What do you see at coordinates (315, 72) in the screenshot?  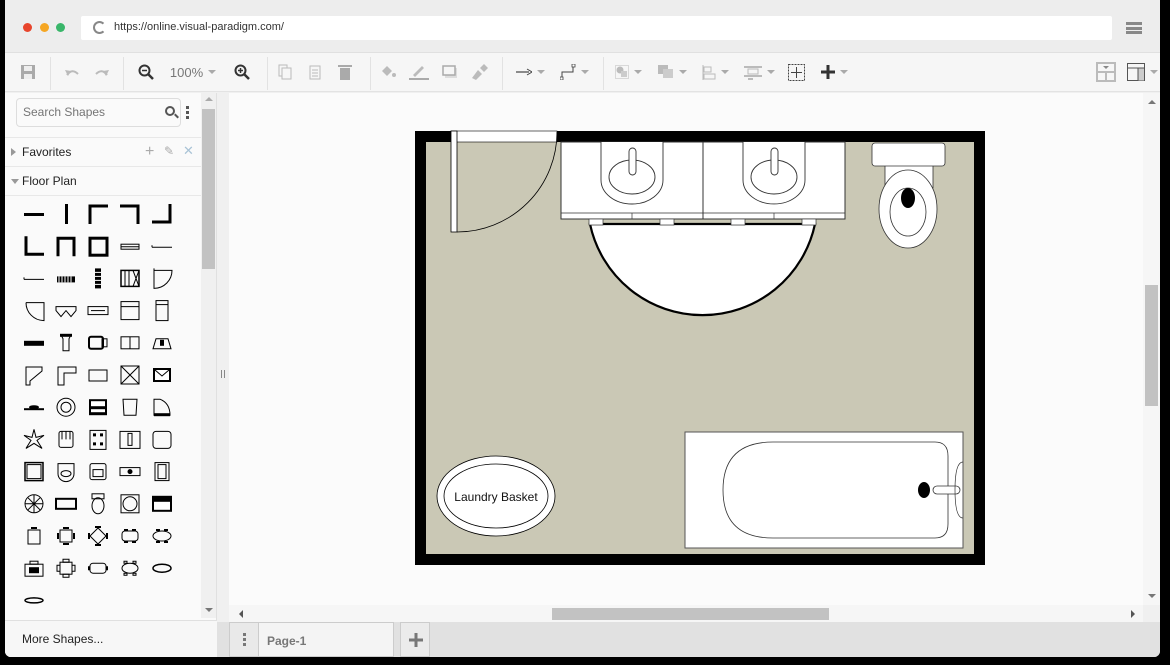 I see `paste-button` at bounding box center [315, 72].